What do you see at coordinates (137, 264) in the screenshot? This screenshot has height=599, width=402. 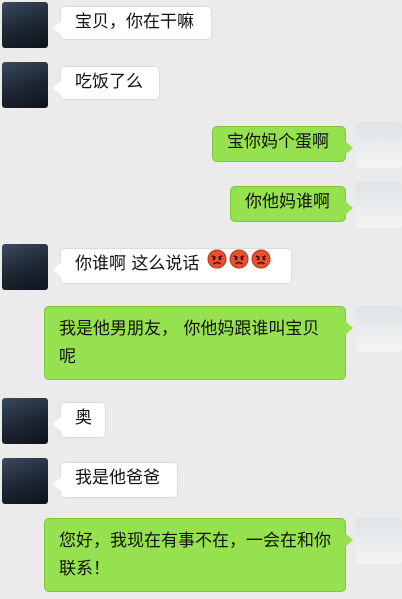 I see `message-text: 你谁啊 这么说话` at bounding box center [137, 264].